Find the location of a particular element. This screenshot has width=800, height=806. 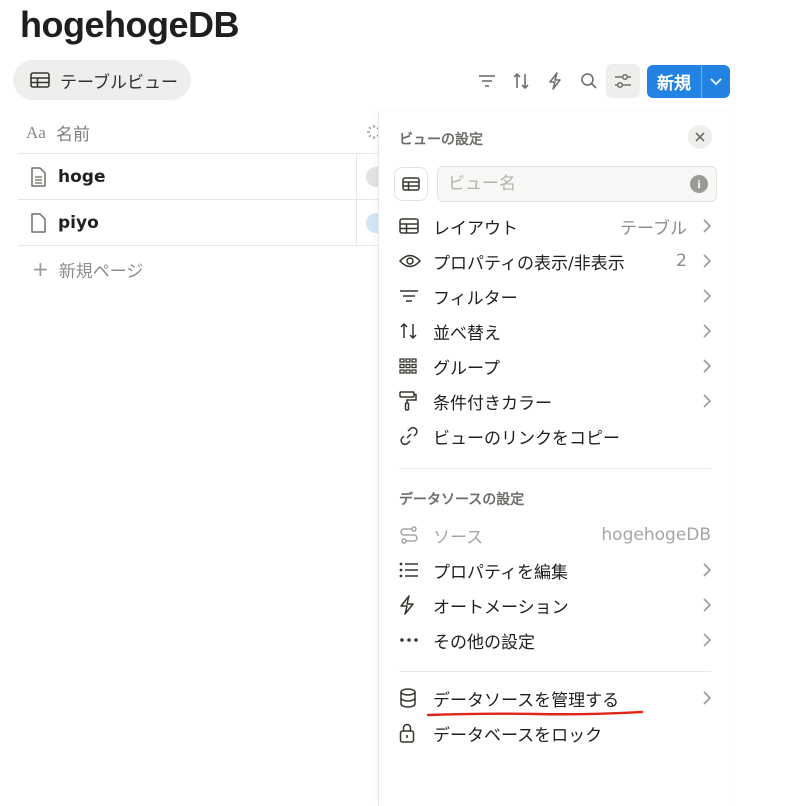

menu-item-conditional-color: 条件付きカラー is located at coordinates (555, 401).